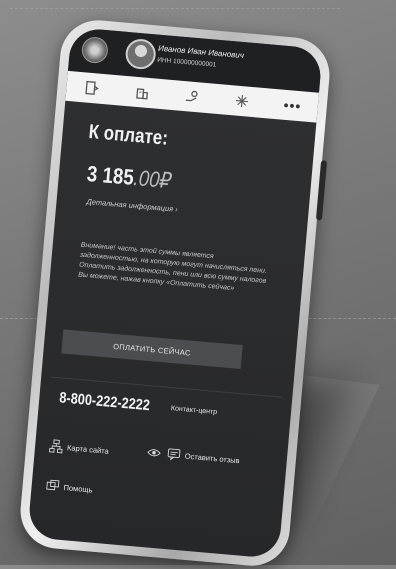 This screenshot has height=569, width=396. I want to click on contact-center-label: Контакт-центр, so click(194, 410).